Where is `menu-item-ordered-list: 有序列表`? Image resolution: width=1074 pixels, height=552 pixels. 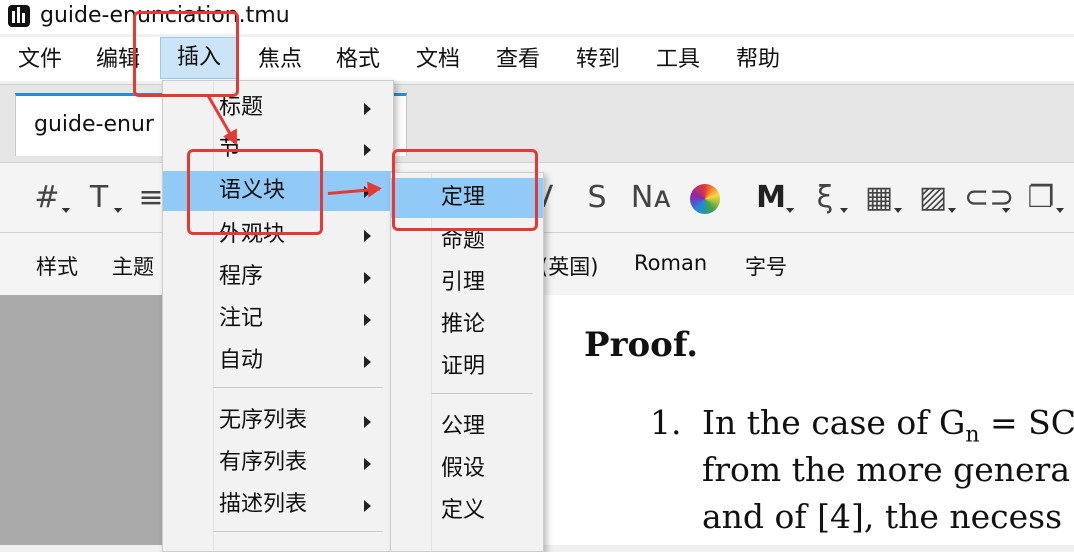 menu-item-ordered-list: 有序列表 is located at coordinates (278, 463).